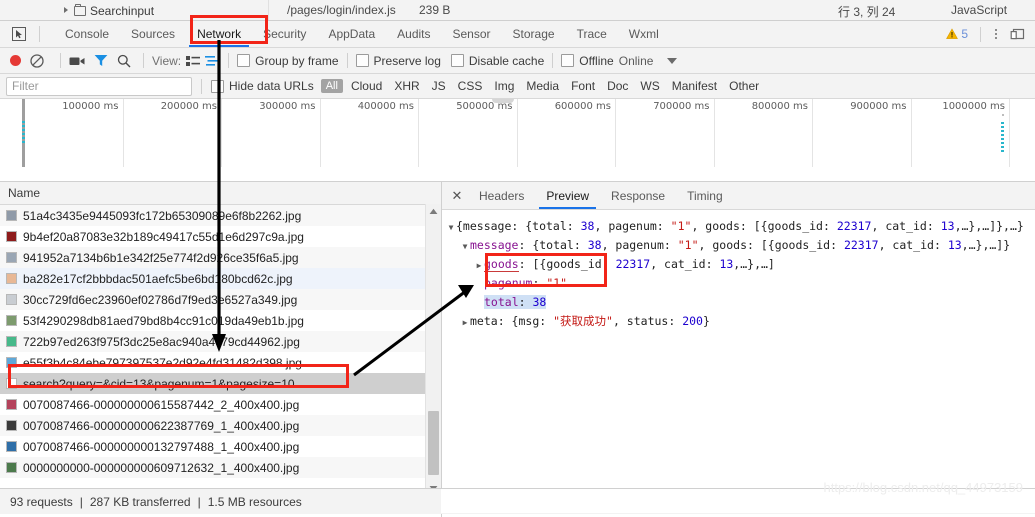 This screenshot has width=1035, height=517. I want to click on filter-input, so click(99, 86).